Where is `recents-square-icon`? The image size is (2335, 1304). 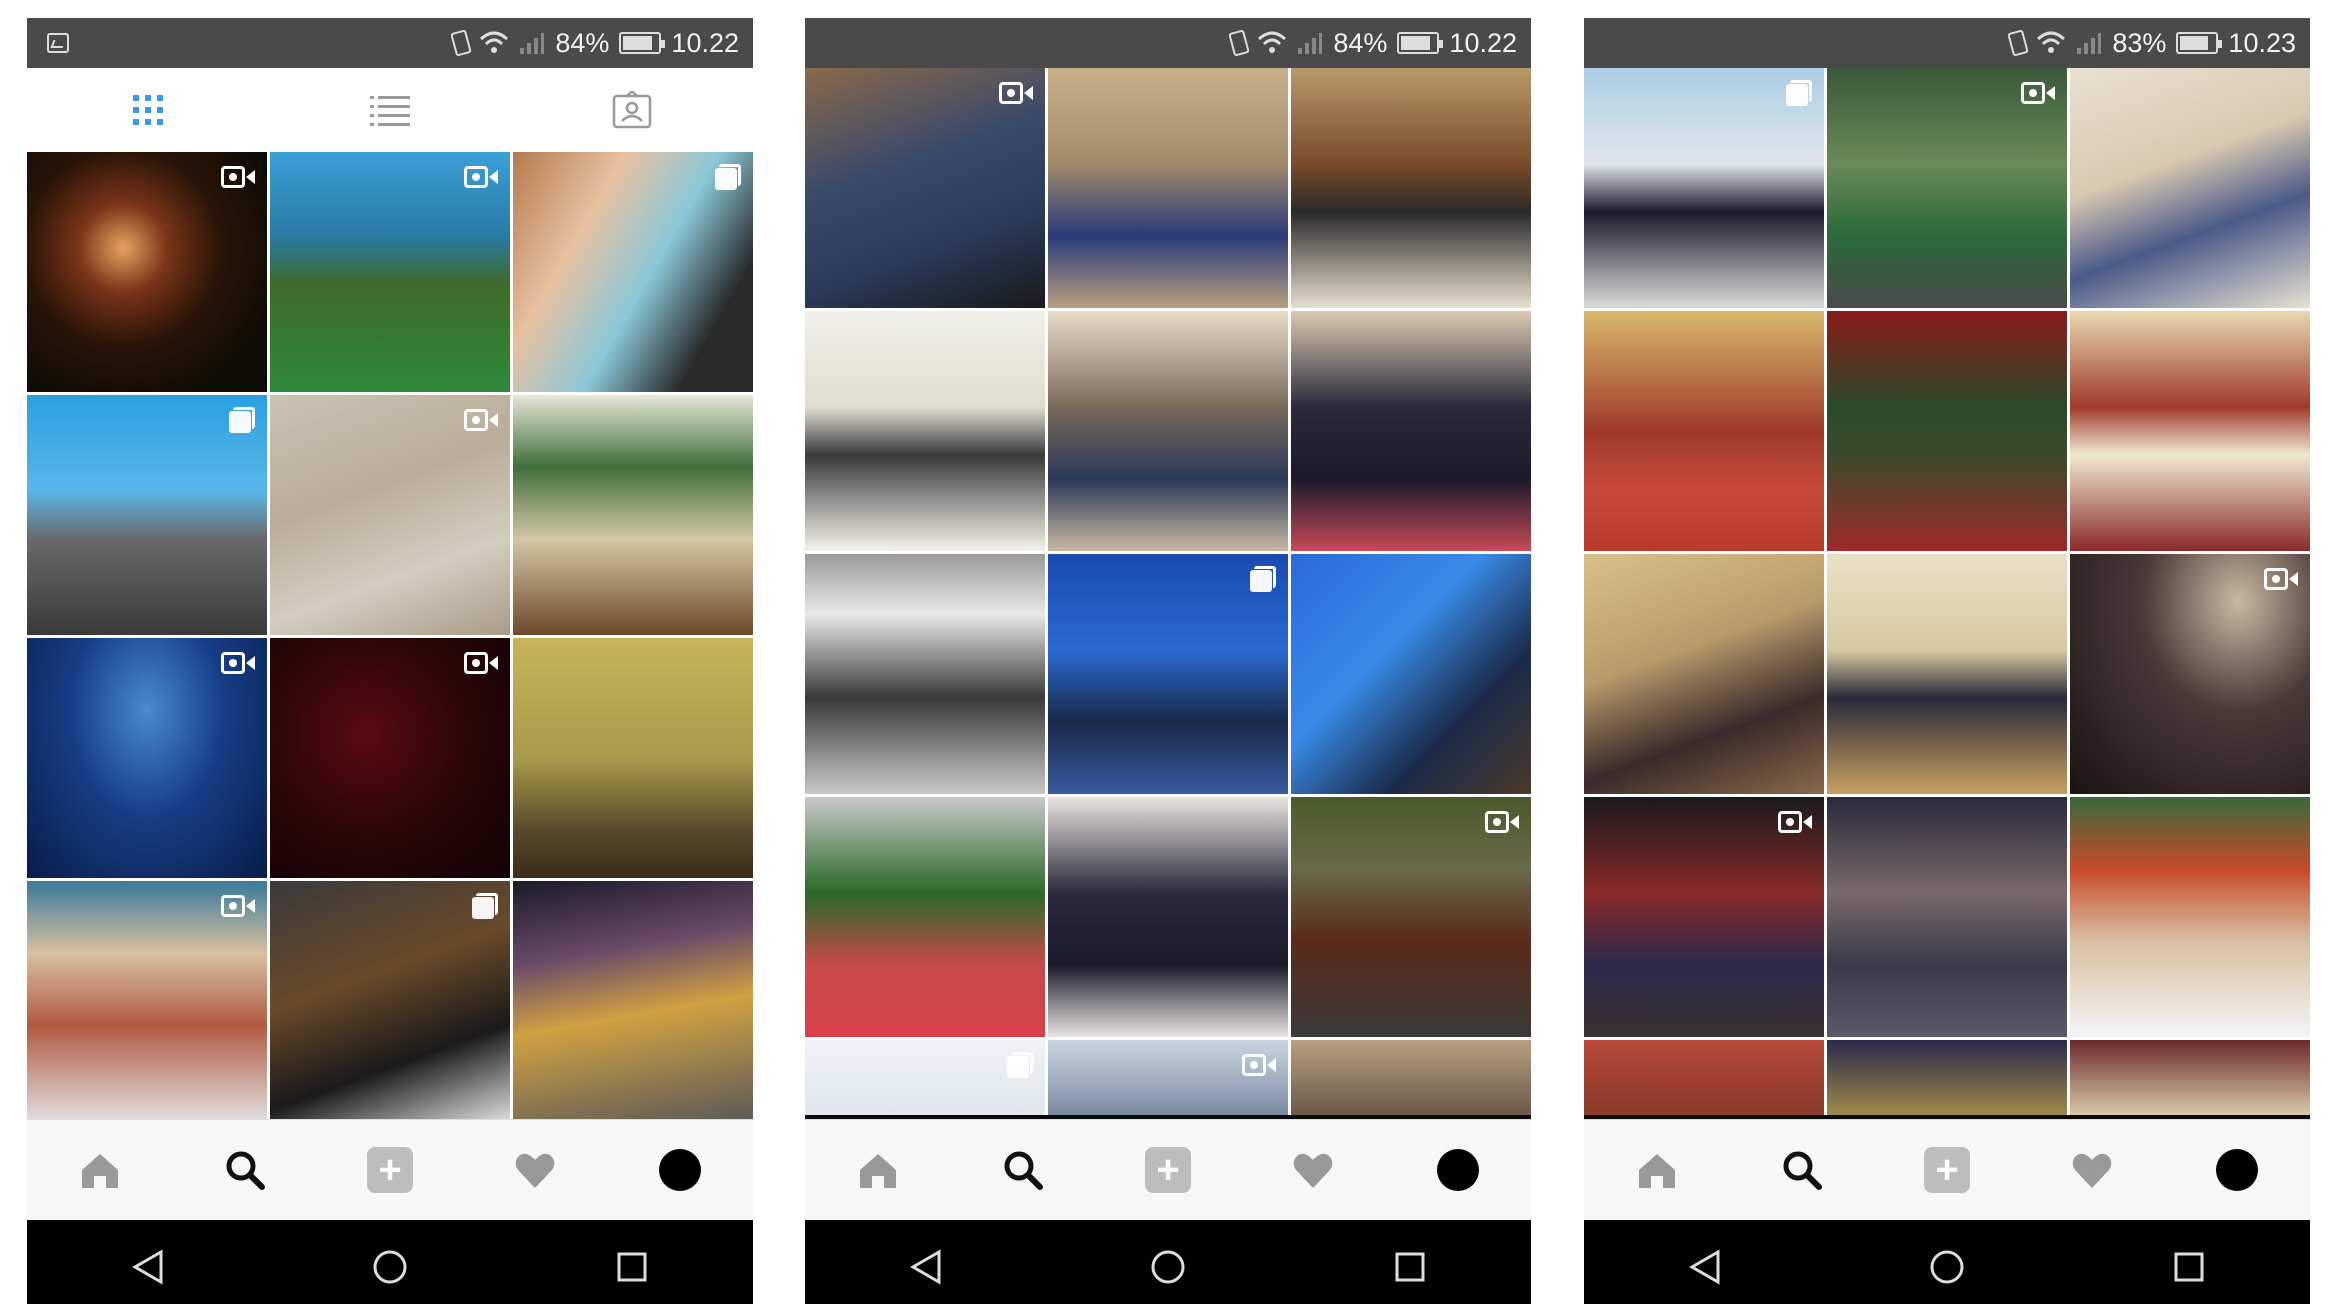
recents-square-icon is located at coordinates (2189, 1267).